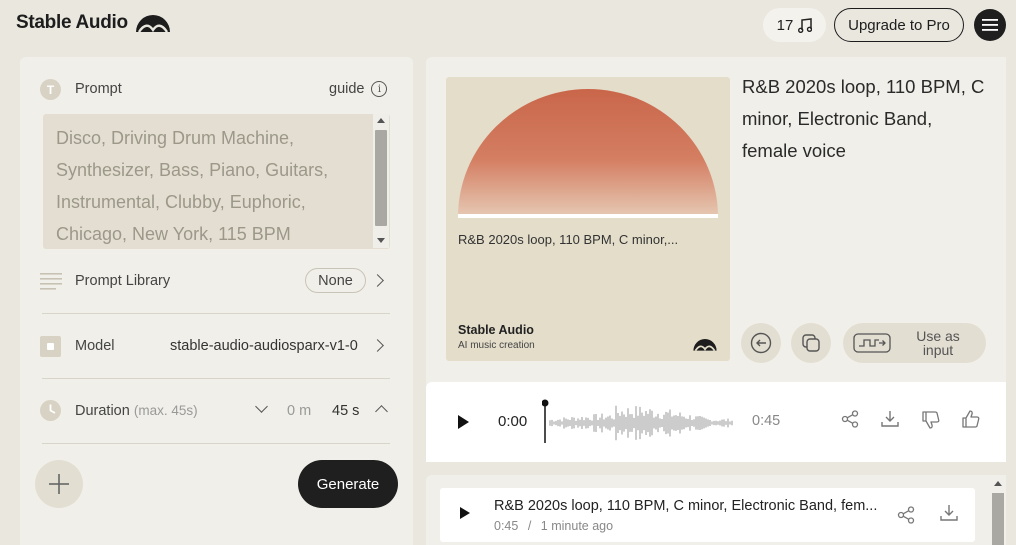  Describe the element at coordinates (51, 281) in the screenshot. I see `prompt-library-icon` at that location.